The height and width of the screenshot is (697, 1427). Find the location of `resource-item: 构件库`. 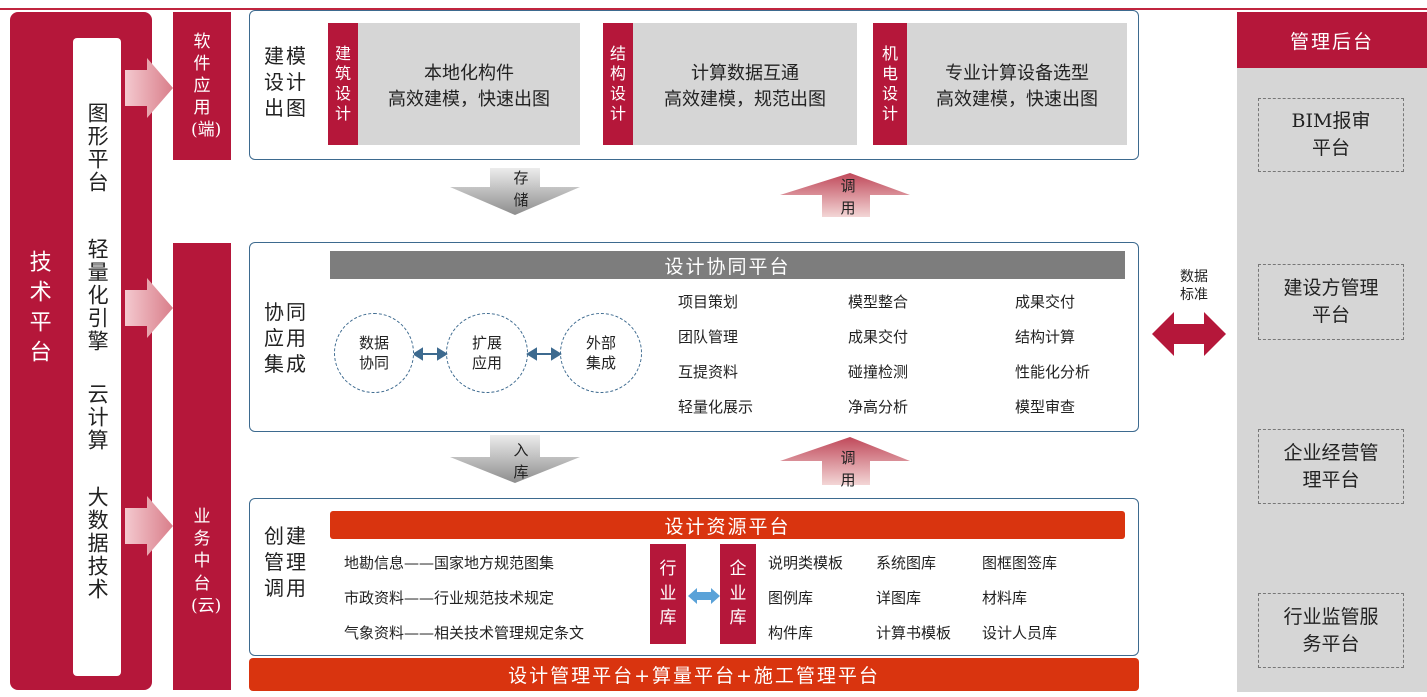

resource-item: 构件库 is located at coordinates (791, 633).